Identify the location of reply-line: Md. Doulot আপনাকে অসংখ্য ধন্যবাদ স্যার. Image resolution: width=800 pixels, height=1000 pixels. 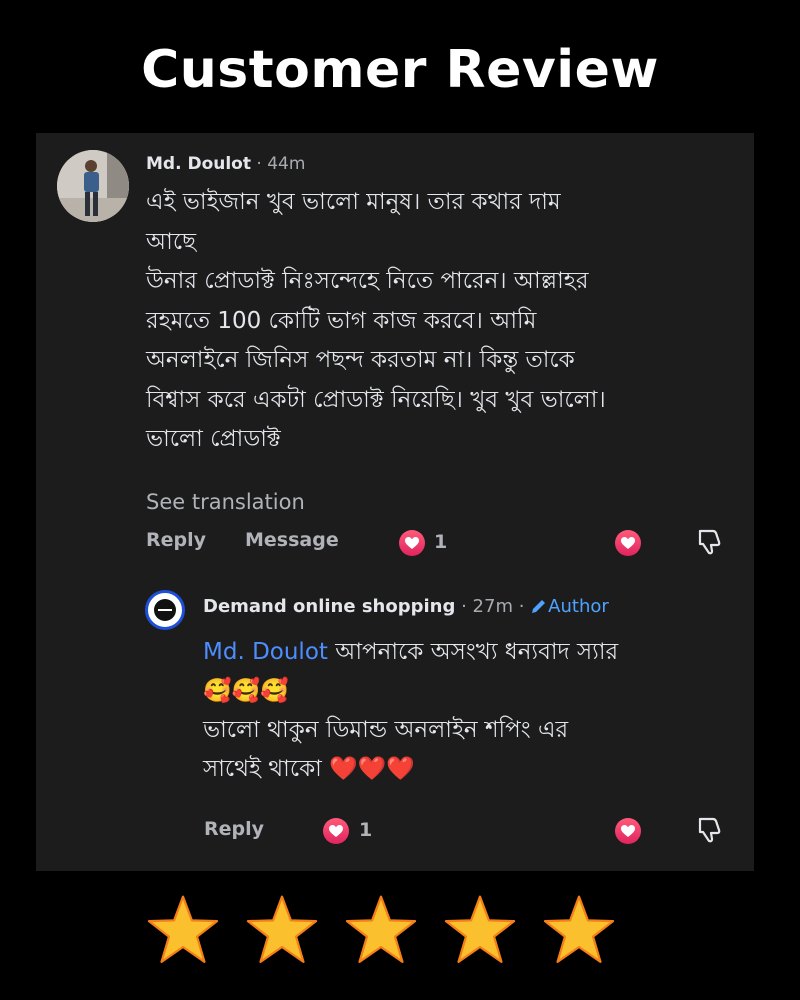
(473, 652).